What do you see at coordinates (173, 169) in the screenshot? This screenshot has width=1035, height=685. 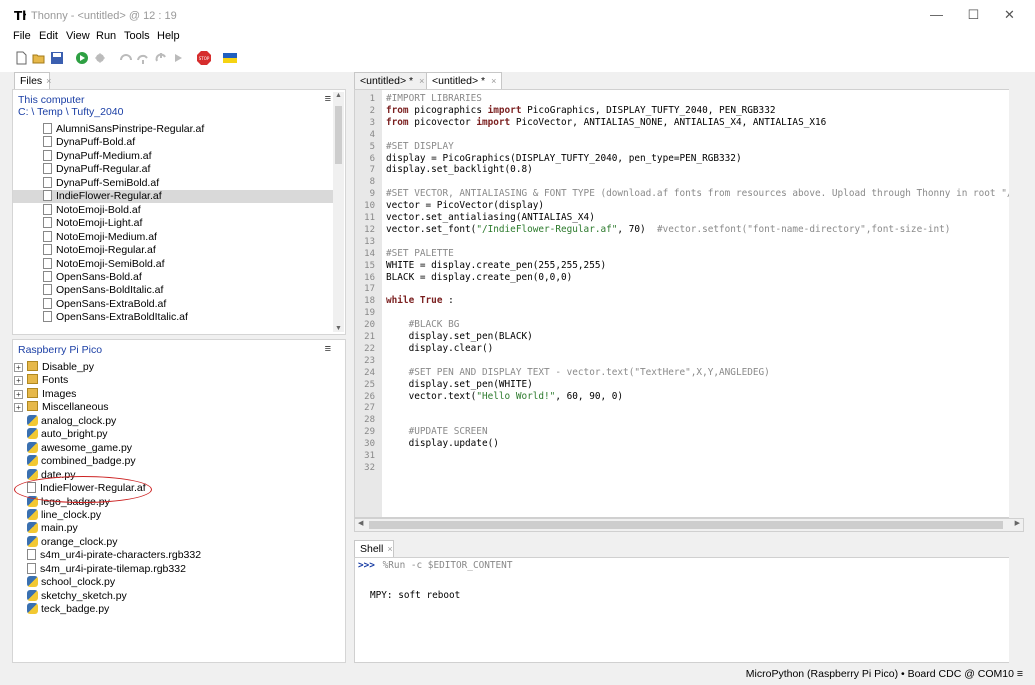 I see `file-item: DynaPuff-Regular.af` at bounding box center [173, 169].